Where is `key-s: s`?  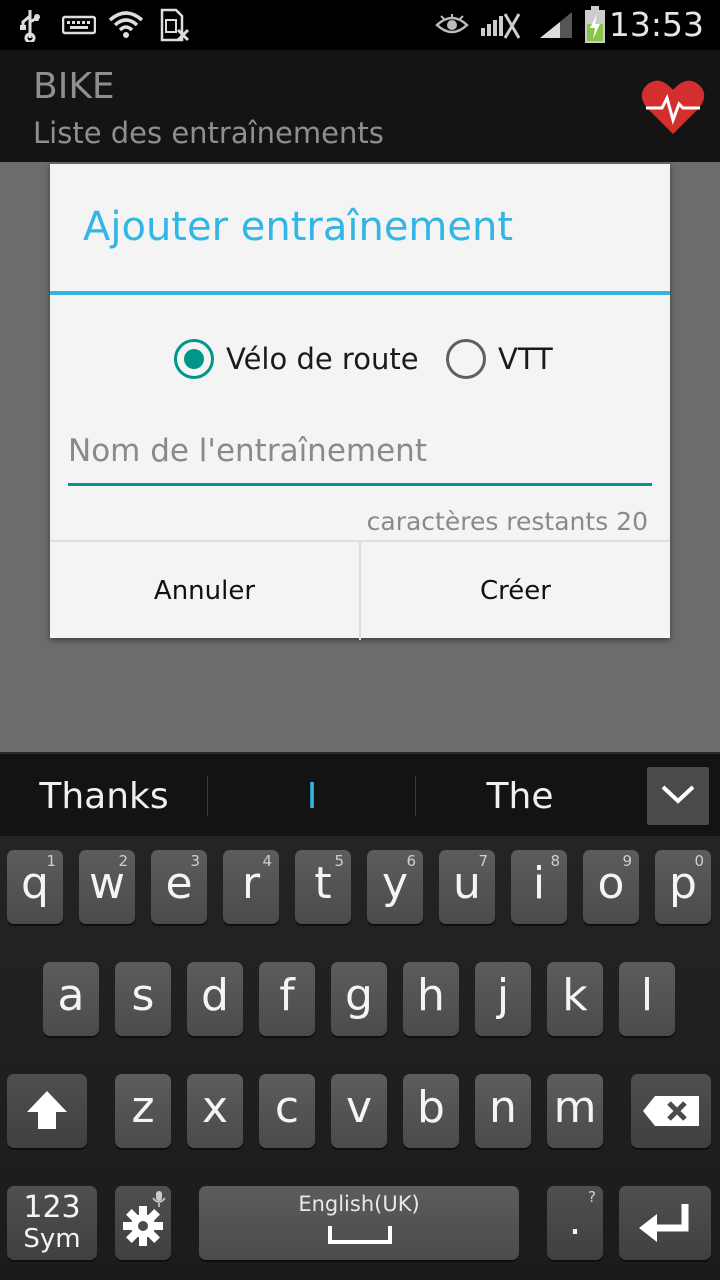 key-s: s is located at coordinates (143, 999).